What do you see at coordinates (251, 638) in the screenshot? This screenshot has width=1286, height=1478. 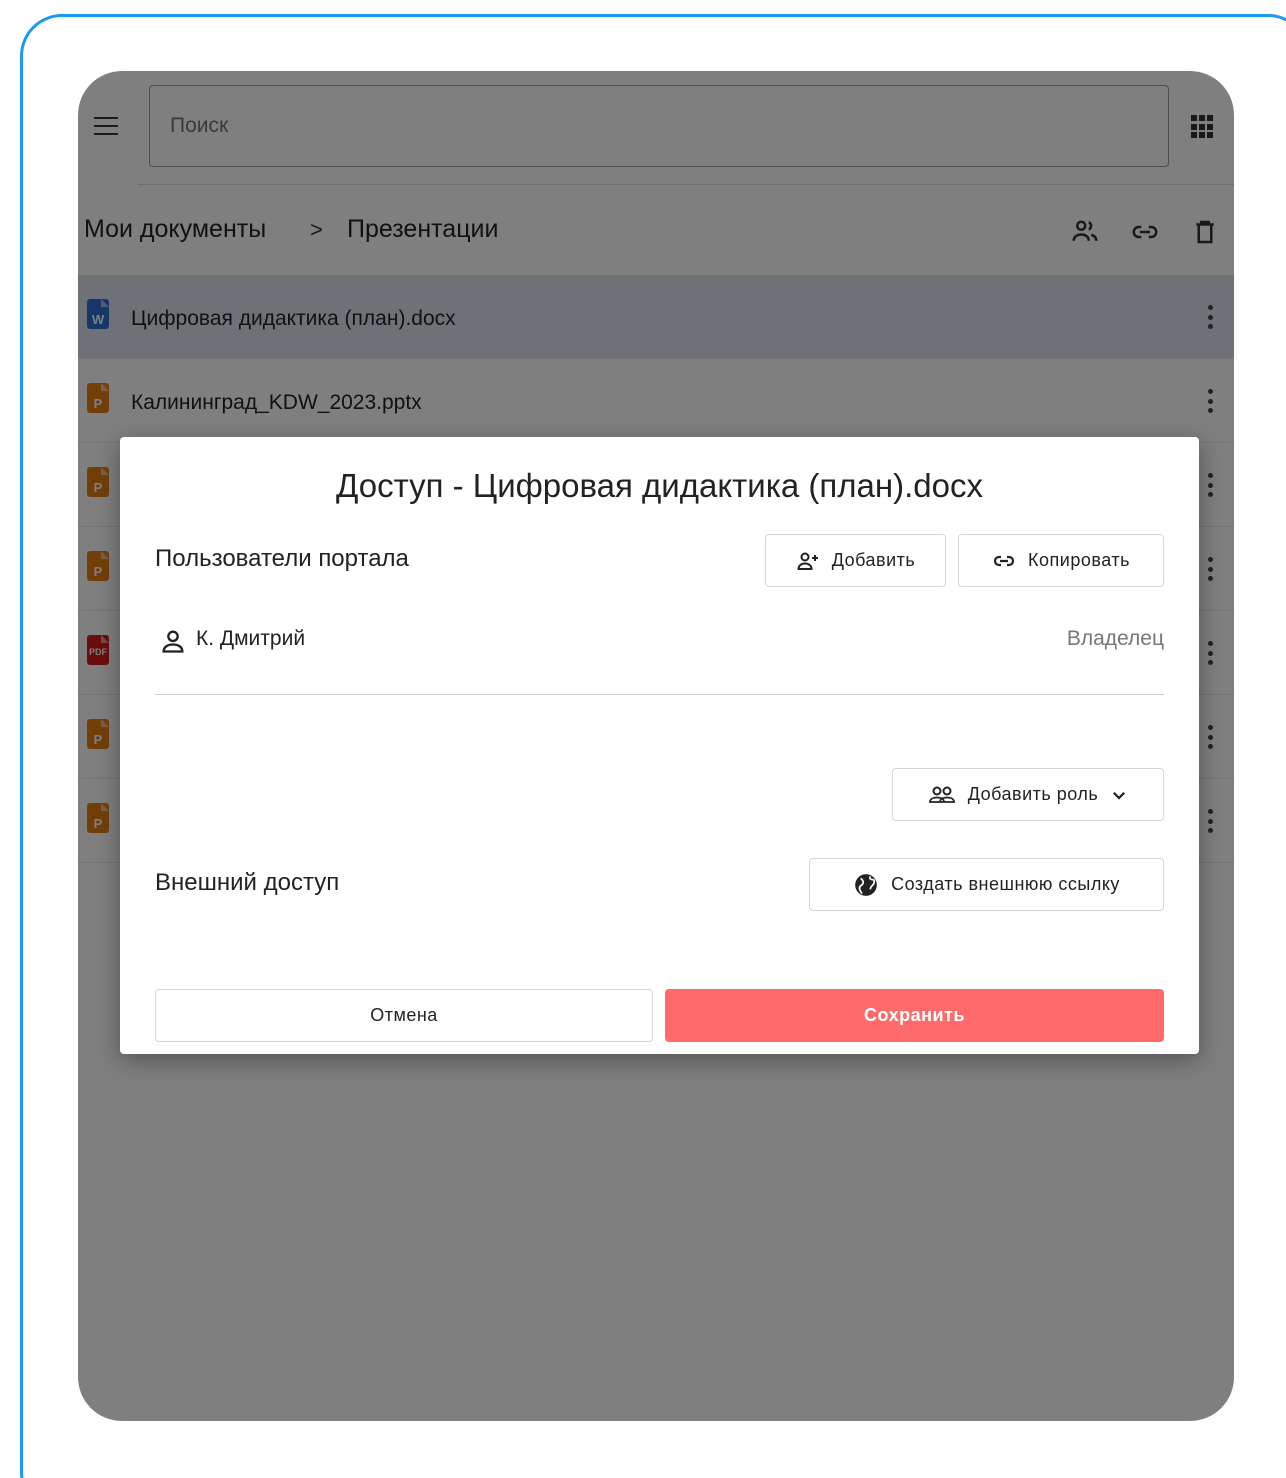 I see `user-name: К. Дмитрий` at bounding box center [251, 638].